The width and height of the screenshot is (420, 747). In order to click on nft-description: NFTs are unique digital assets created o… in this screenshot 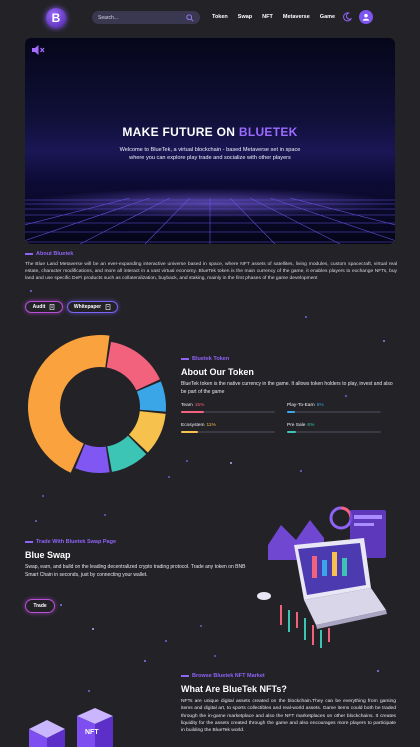, I will do `click(288, 716)`.